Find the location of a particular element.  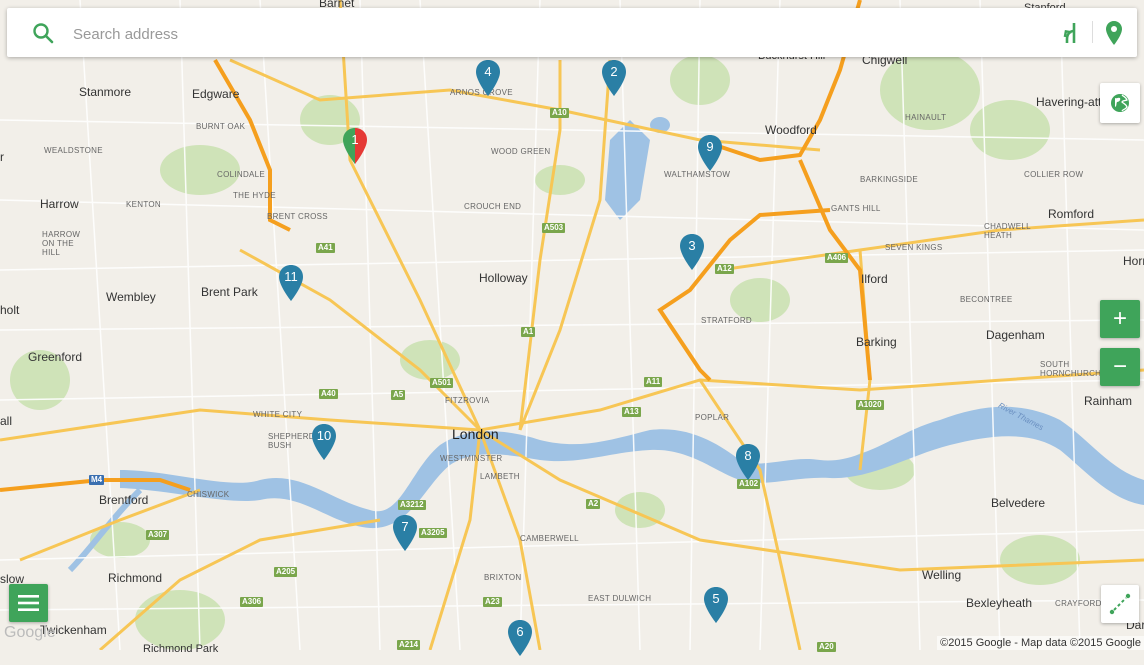

route-button is located at coordinates (1120, 604).